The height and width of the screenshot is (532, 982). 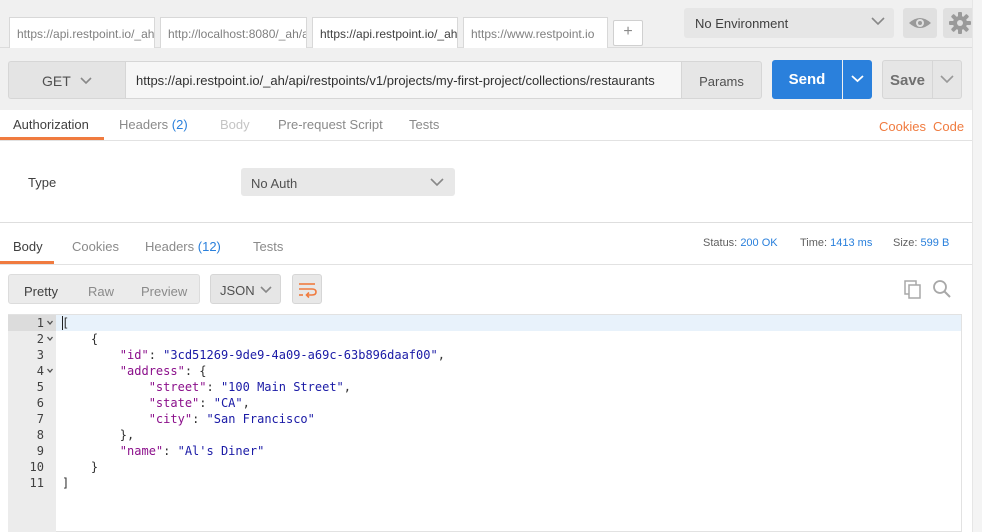 I want to click on json-punctuation: },, so click(x=127, y=435).